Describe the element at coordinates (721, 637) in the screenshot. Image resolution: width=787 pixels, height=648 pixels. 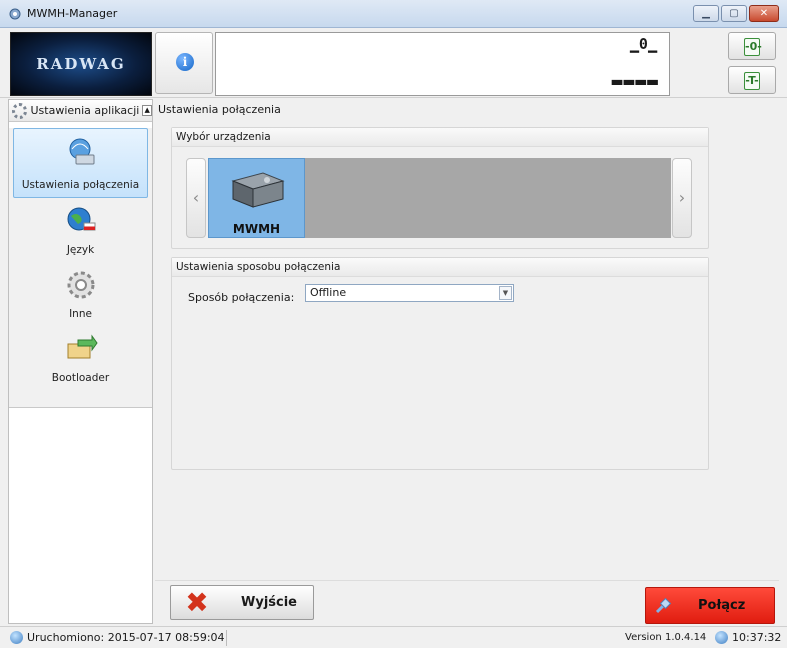
I see `clock-icon` at that location.